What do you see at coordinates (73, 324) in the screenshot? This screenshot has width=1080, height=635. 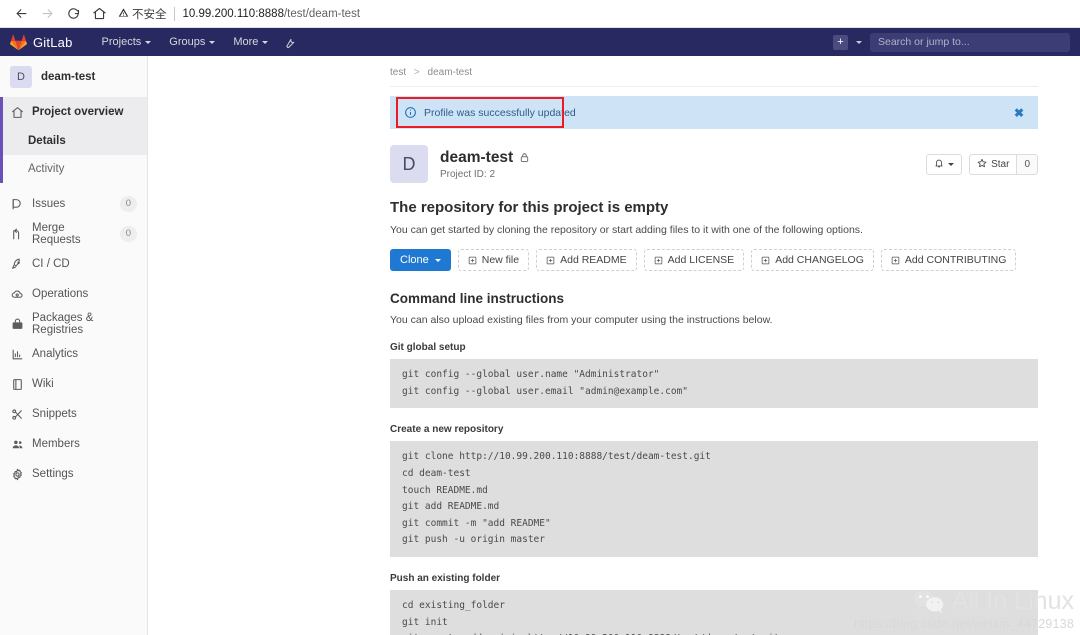 I see `sidebar-item-packages-registries: Packages & Registries` at bounding box center [73, 324].